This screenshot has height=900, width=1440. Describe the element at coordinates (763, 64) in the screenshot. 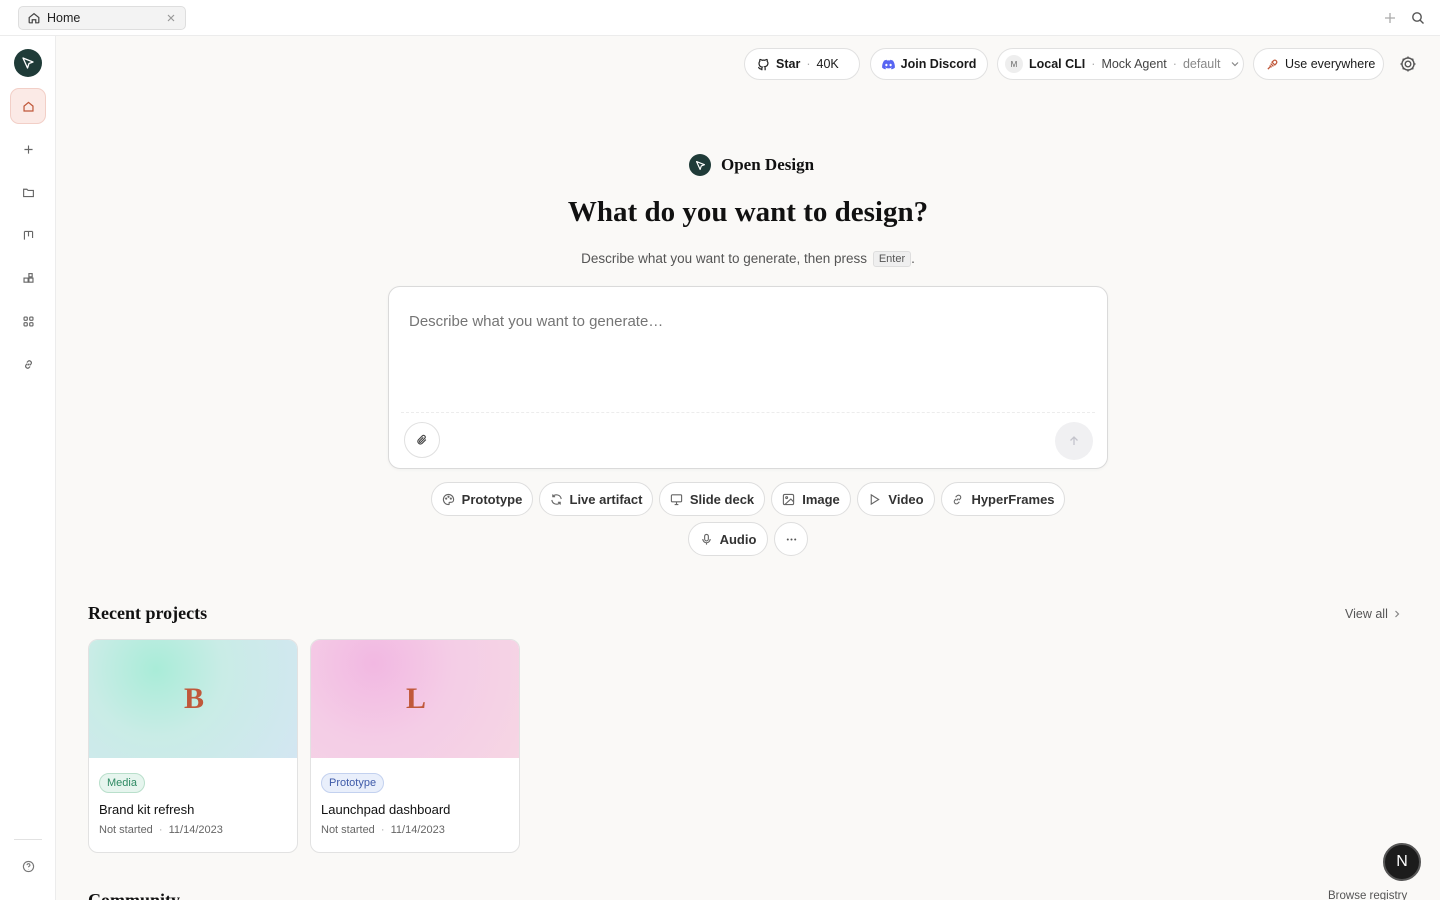

I see `github-icon` at that location.